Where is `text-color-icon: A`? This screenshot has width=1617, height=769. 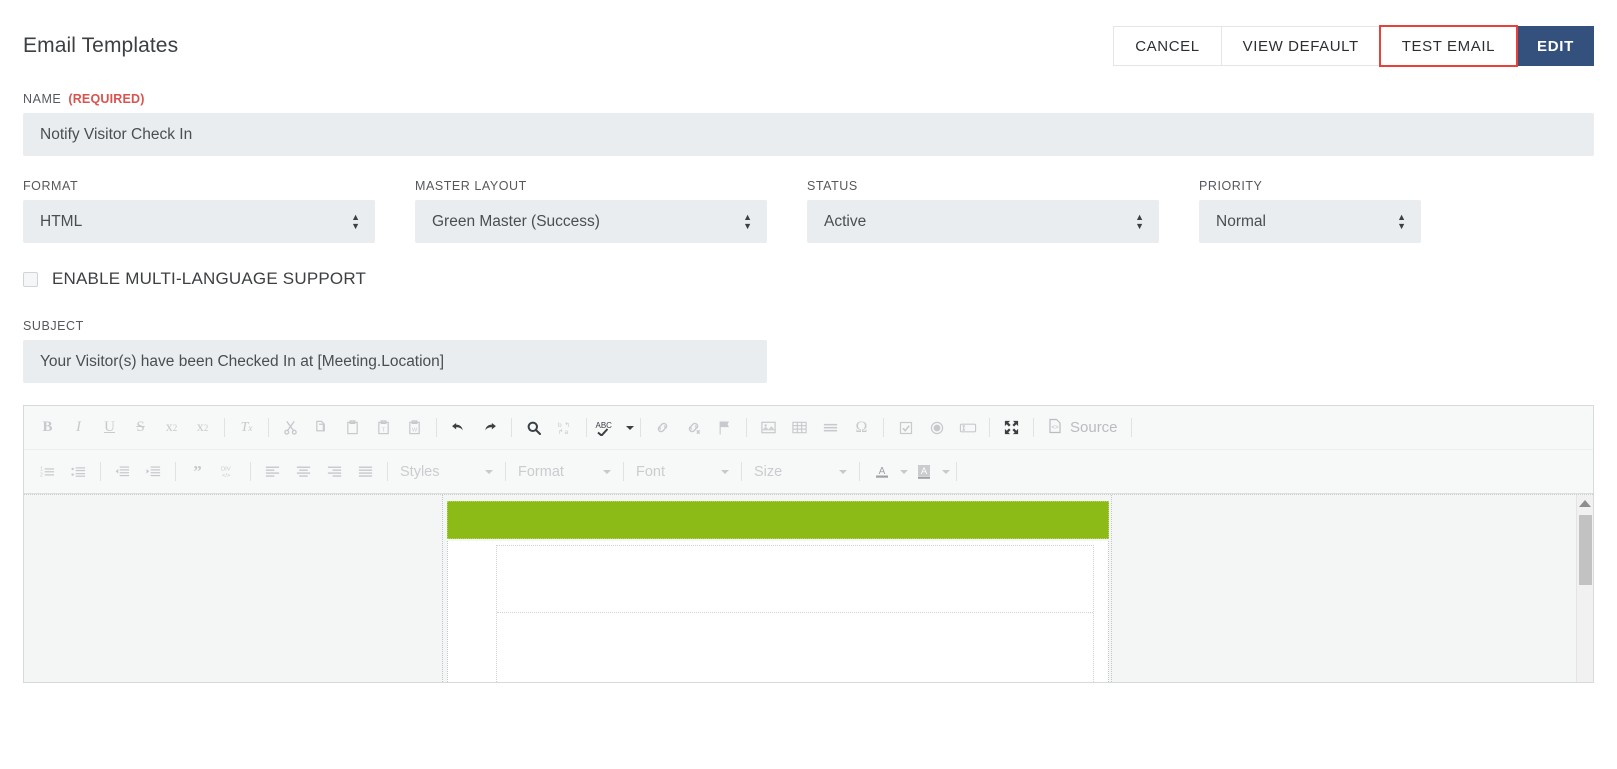
text-color-icon: A is located at coordinates (881, 471).